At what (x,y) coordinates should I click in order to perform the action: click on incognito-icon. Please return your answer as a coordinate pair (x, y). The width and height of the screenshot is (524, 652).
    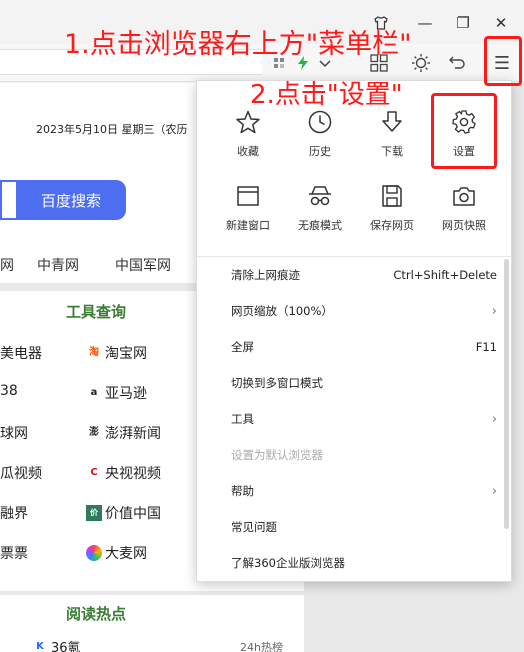
    Looking at the image, I should click on (320, 196).